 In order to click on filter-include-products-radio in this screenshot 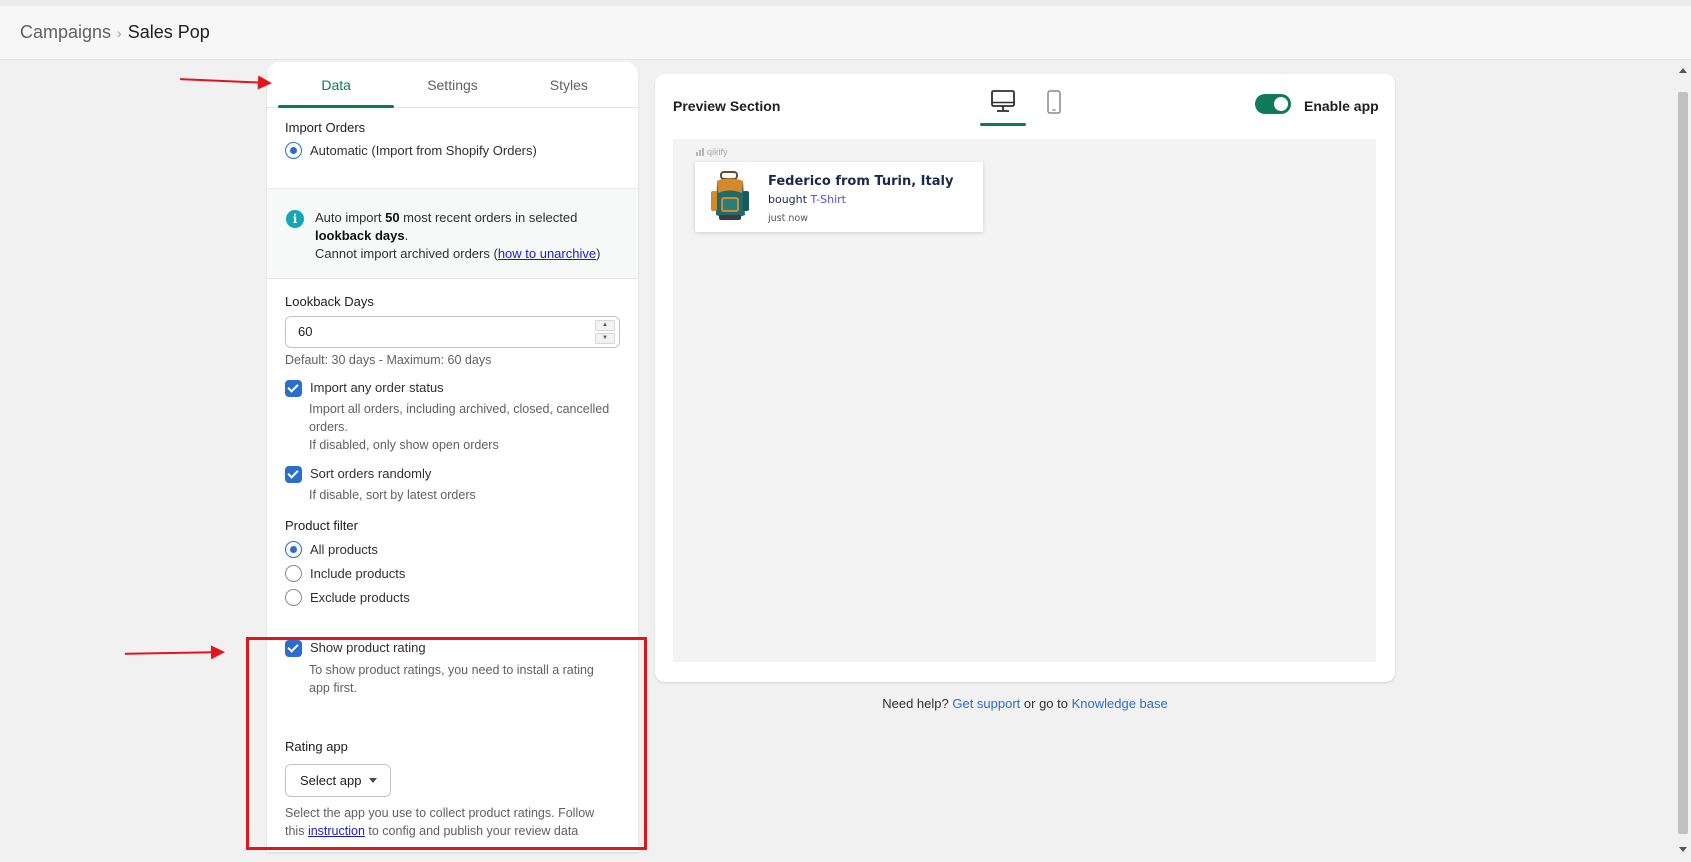, I will do `click(293, 573)`.